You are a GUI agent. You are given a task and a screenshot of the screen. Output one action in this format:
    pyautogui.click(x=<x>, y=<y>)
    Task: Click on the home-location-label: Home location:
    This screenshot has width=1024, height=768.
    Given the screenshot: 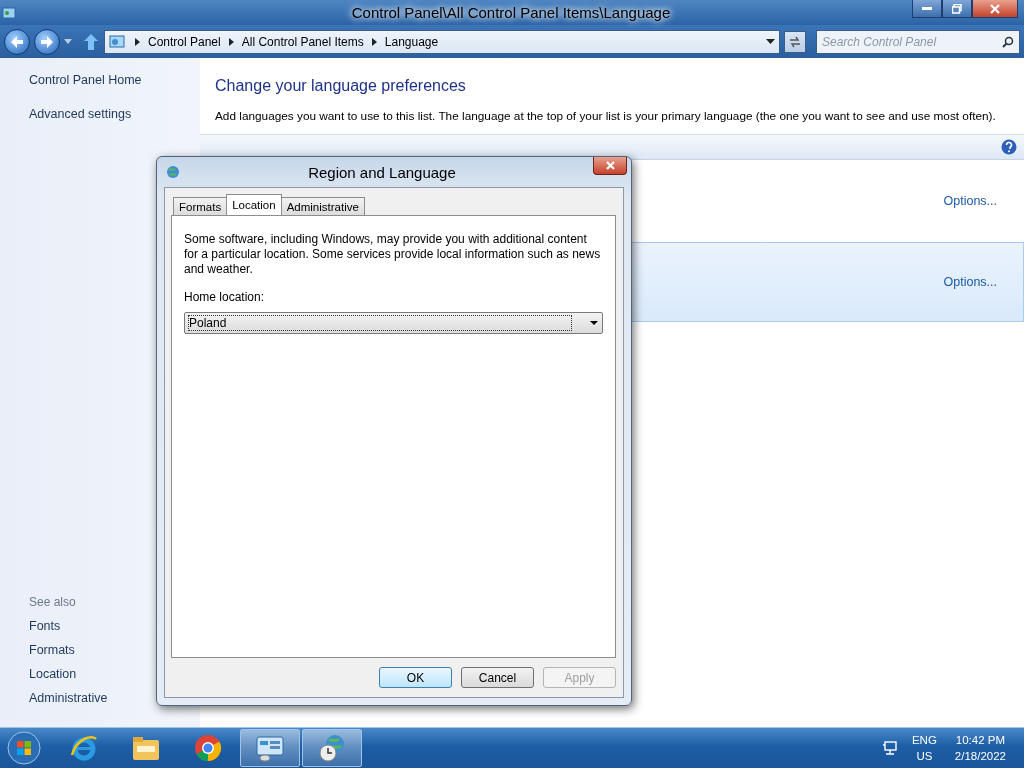 What is the action you would take?
    pyautogui.click(x=225, y=297)
    